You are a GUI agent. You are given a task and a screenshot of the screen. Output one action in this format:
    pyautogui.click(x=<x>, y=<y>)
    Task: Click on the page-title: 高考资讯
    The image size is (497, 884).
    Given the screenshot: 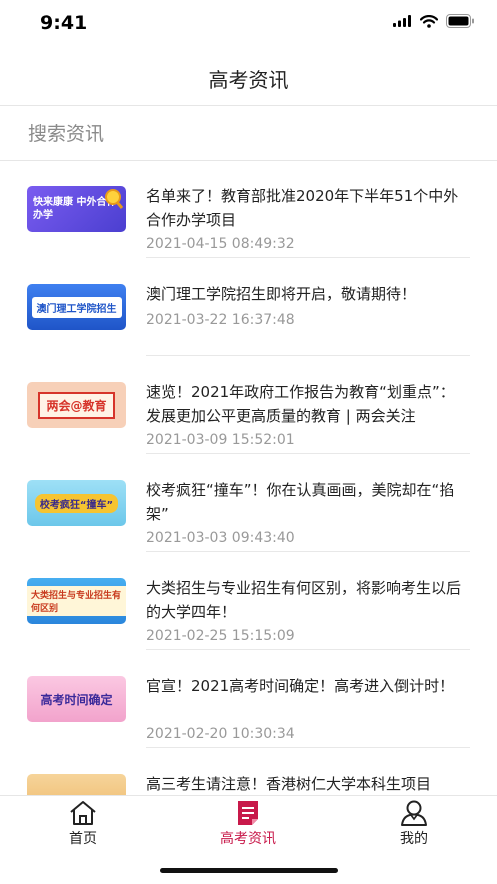 What is the action you would take?
    pyautogui.click(x=248, y=80)
    